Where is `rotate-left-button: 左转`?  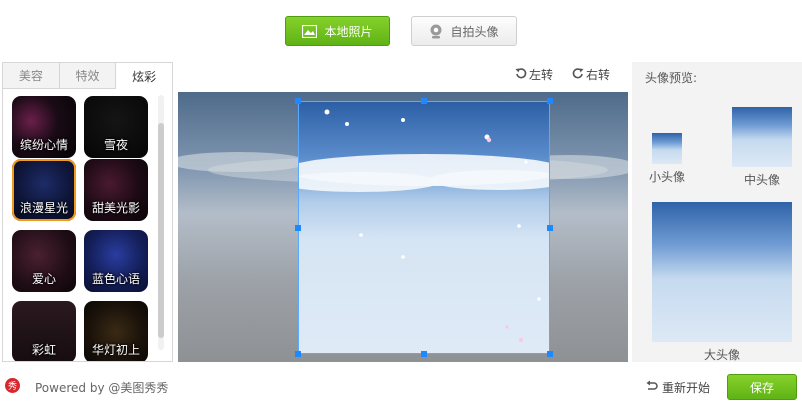 rotate-left-button: 左转 is located at coordinates (534, 74).